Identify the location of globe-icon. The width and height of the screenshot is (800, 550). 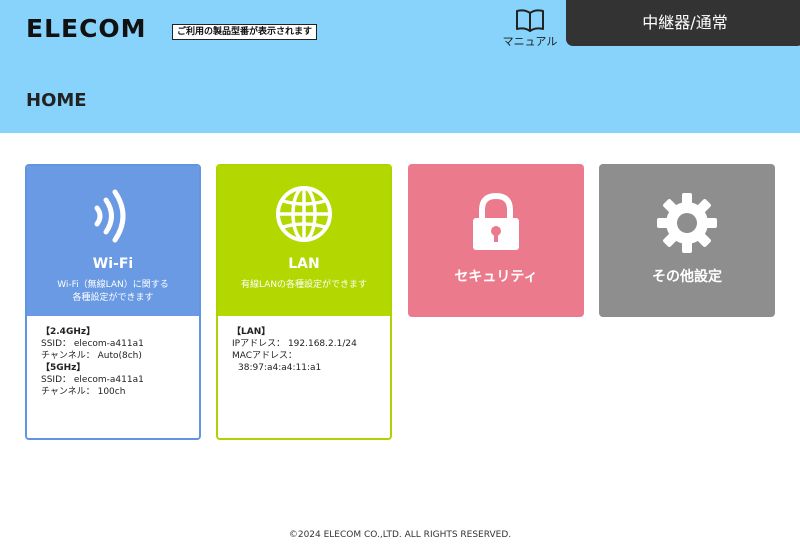
(304, 214).